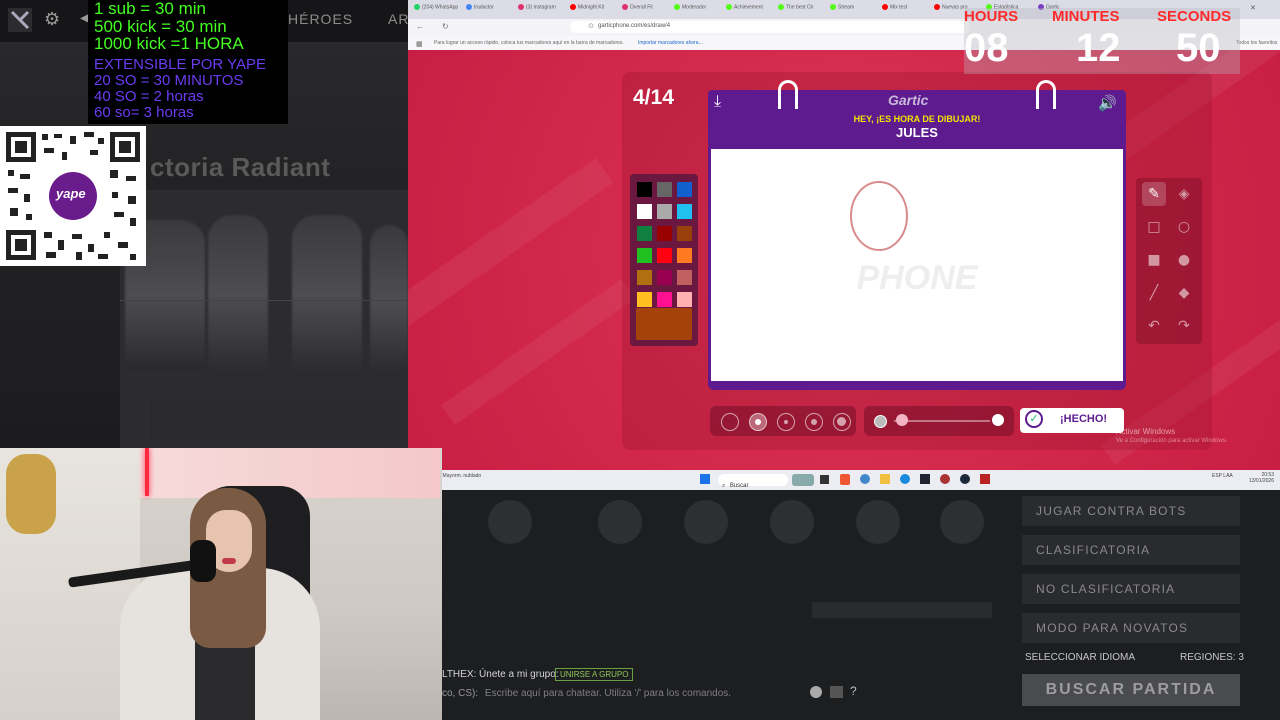 The image size is (1280, 720). I want to click on emoji-icon, so click(816, 692).